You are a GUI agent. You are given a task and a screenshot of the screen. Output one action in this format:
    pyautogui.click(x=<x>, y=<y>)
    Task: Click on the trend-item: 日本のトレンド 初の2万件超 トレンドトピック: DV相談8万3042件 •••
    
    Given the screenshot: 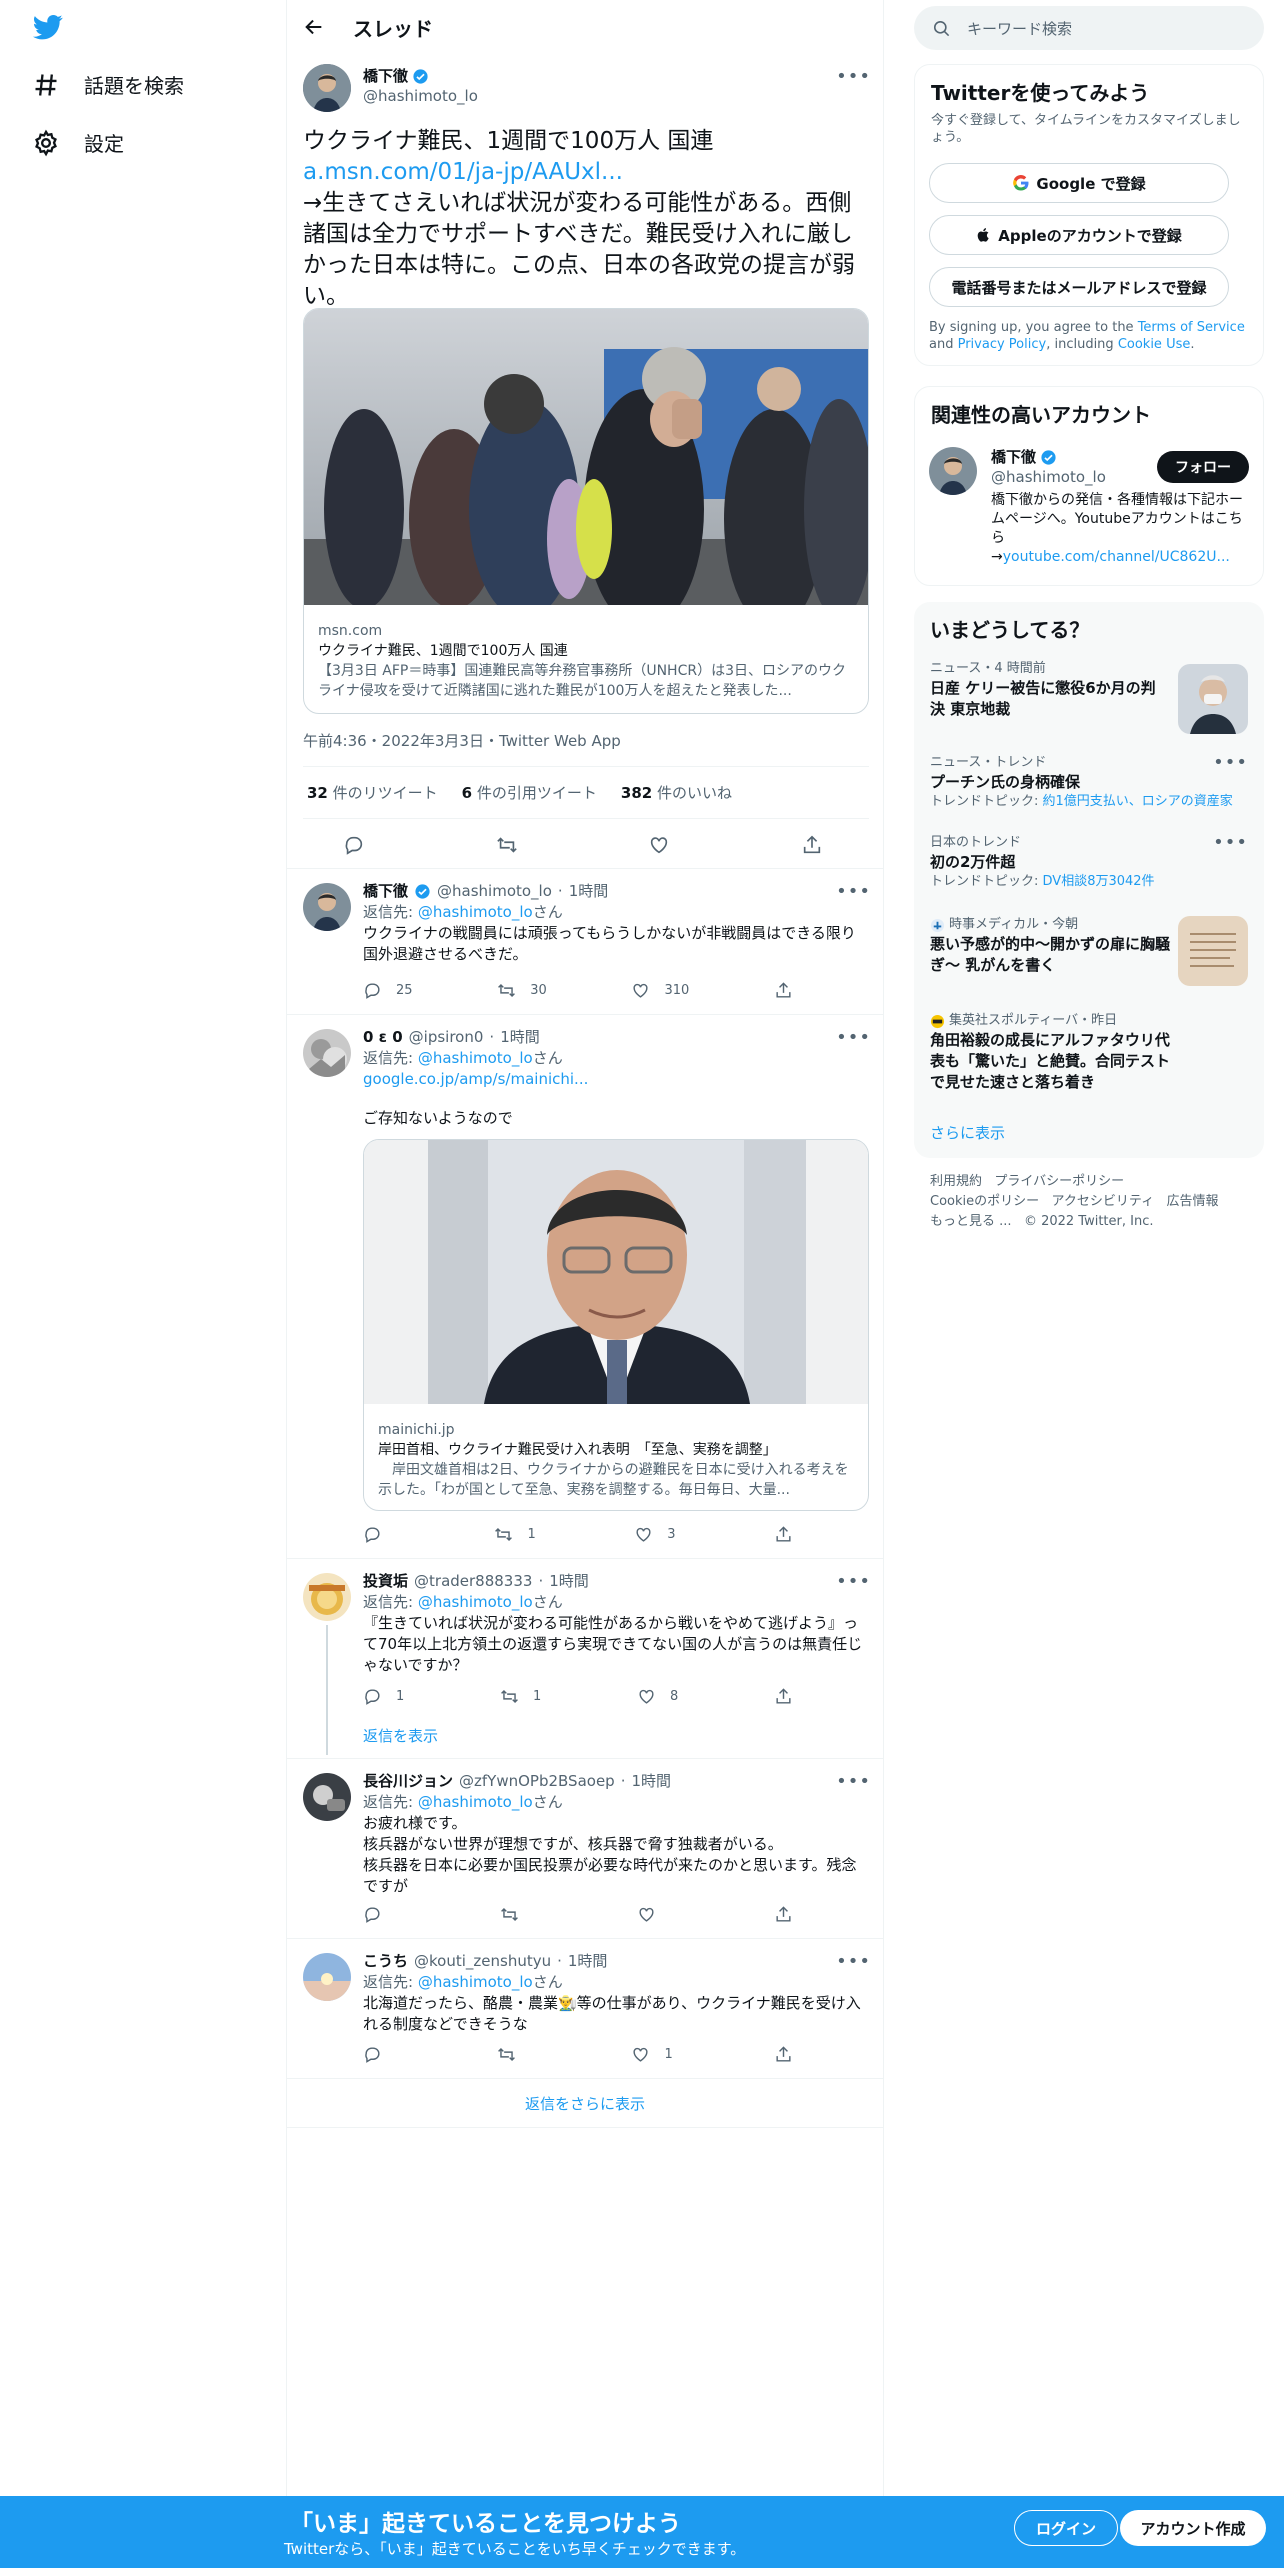 What is the action you would take?
    pyautogui.click(x=1089, y=862)
    